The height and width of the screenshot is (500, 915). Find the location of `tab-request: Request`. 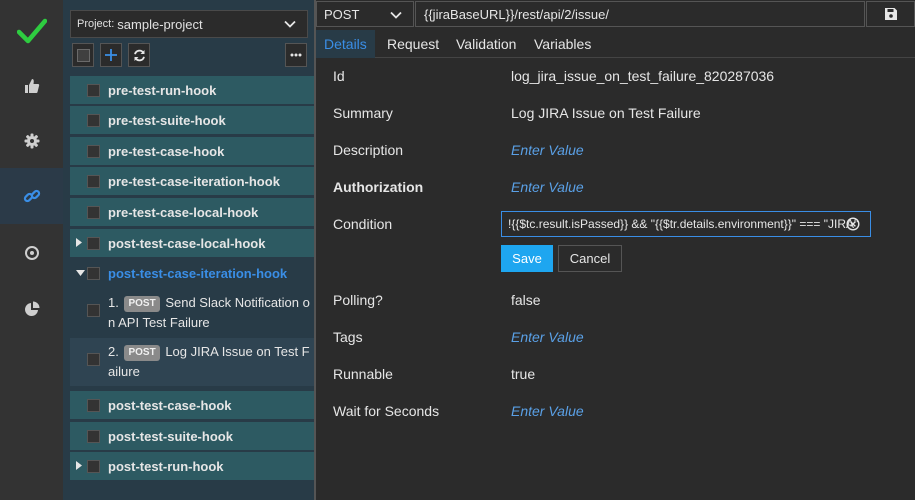

tab-request: Request is located at coordinates (413, 44).